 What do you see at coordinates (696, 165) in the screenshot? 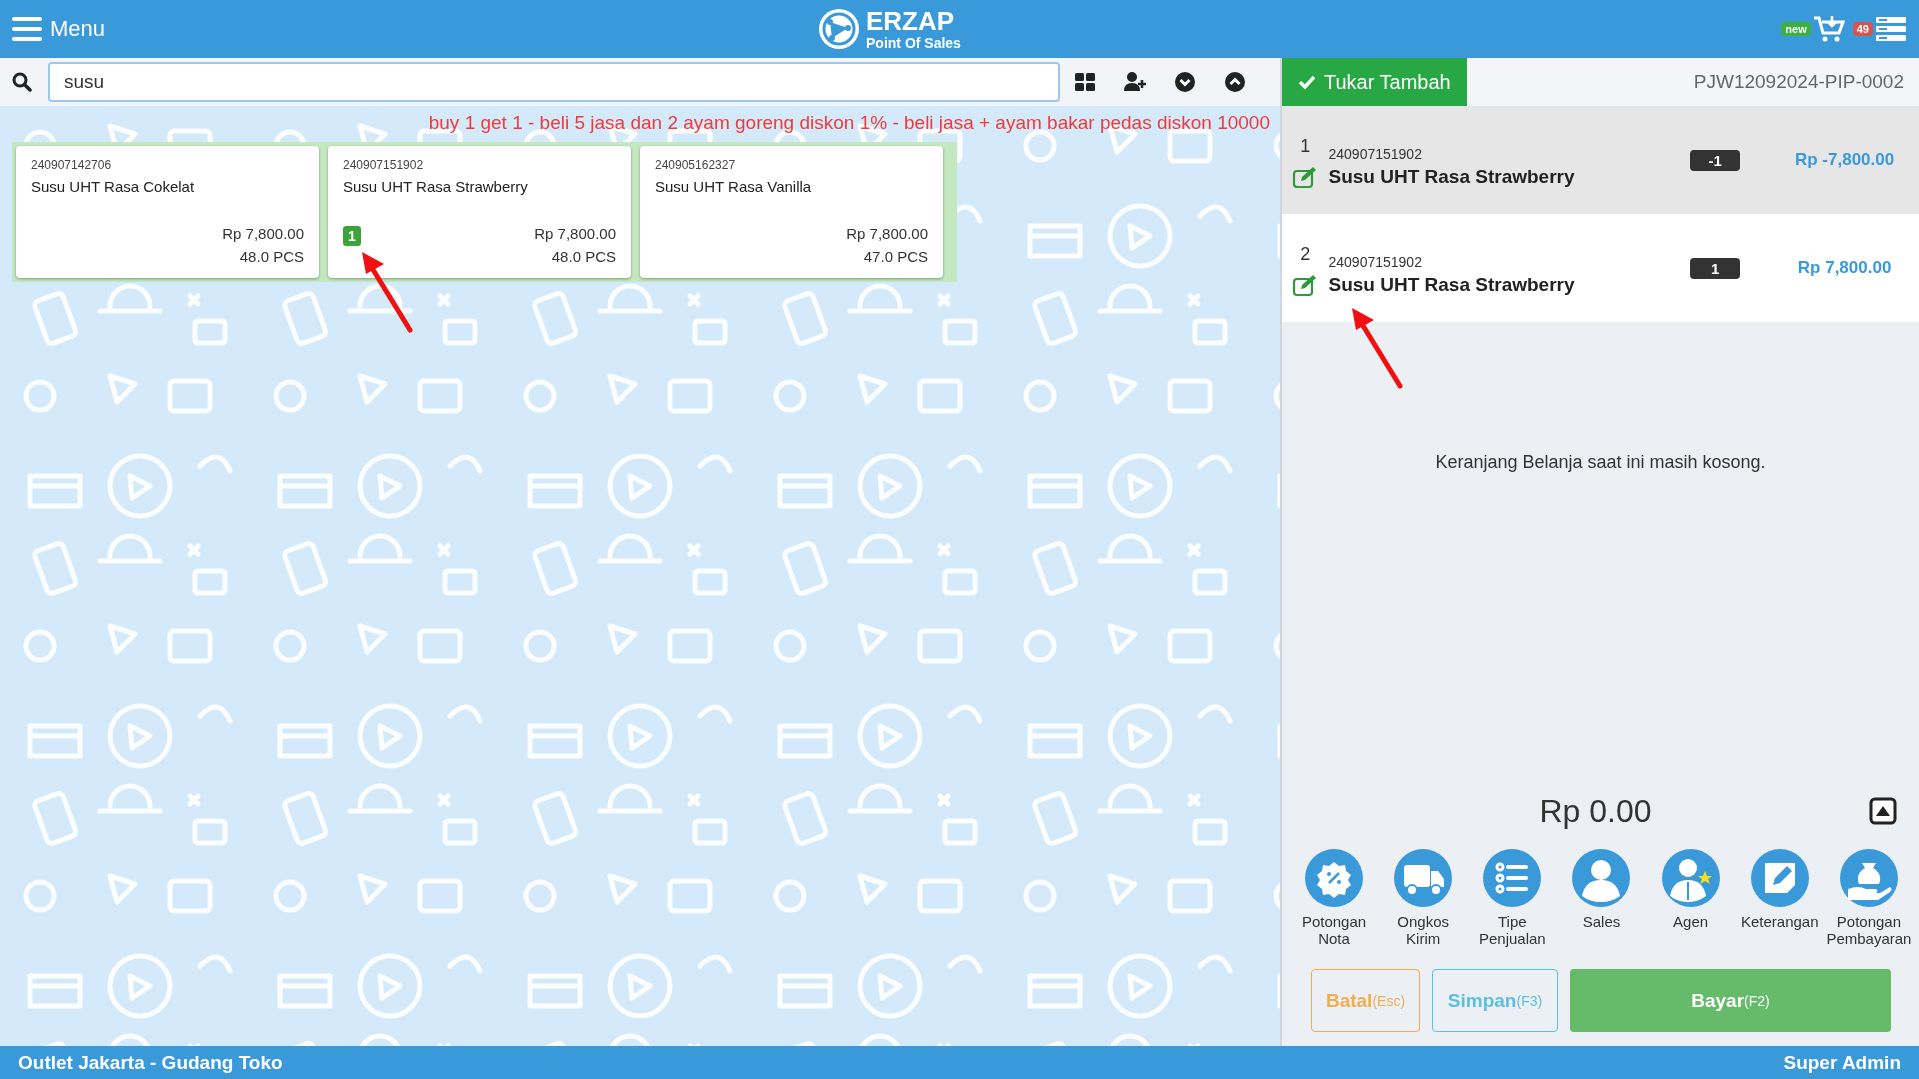
I see `product-code: 240905162327` at bounding box center [696, 165].